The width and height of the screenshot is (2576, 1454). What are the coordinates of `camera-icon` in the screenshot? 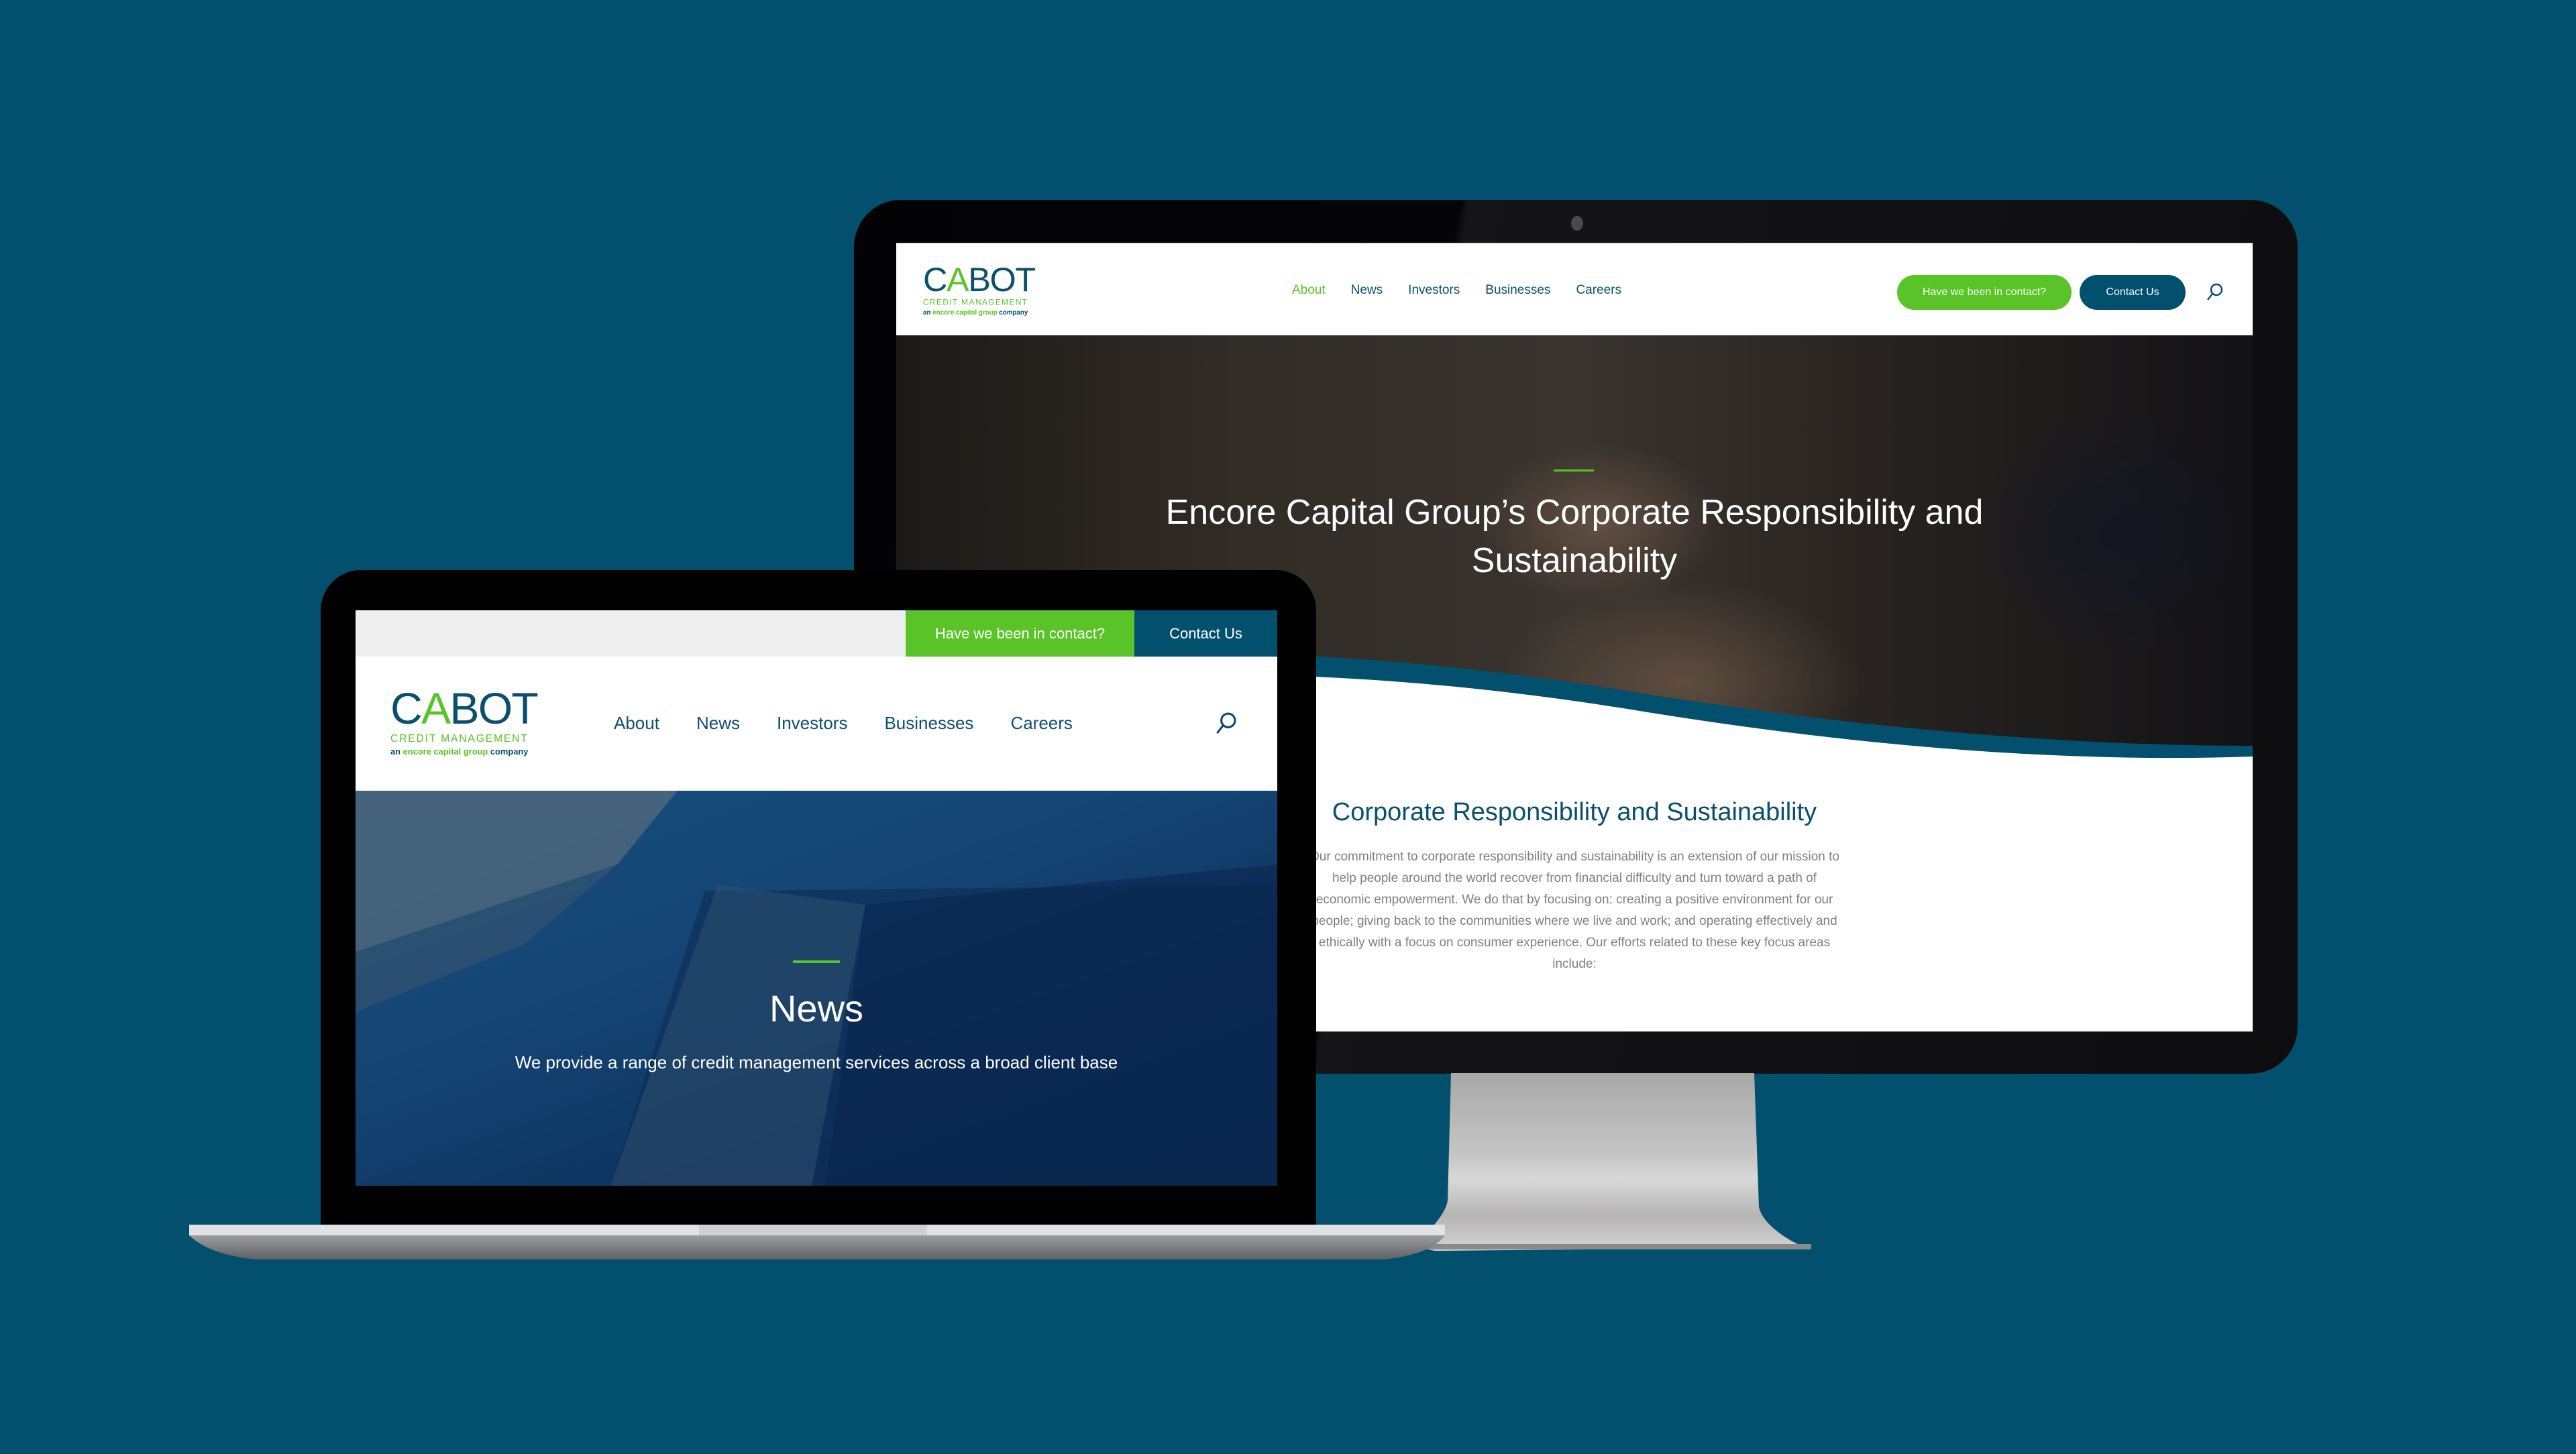 It's located at (1577, 223).